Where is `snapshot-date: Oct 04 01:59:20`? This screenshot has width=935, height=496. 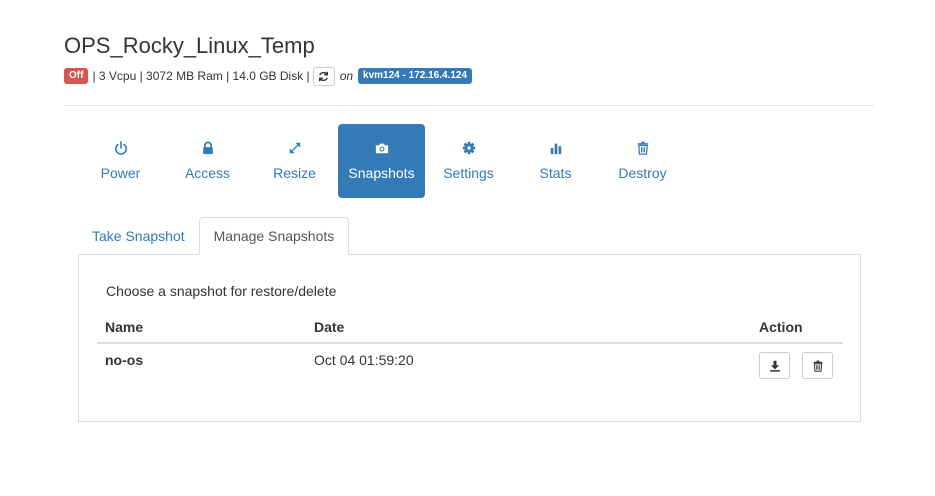
snapshot-date: Oct 04 01:59:20 is located at coordinates (364, 360).